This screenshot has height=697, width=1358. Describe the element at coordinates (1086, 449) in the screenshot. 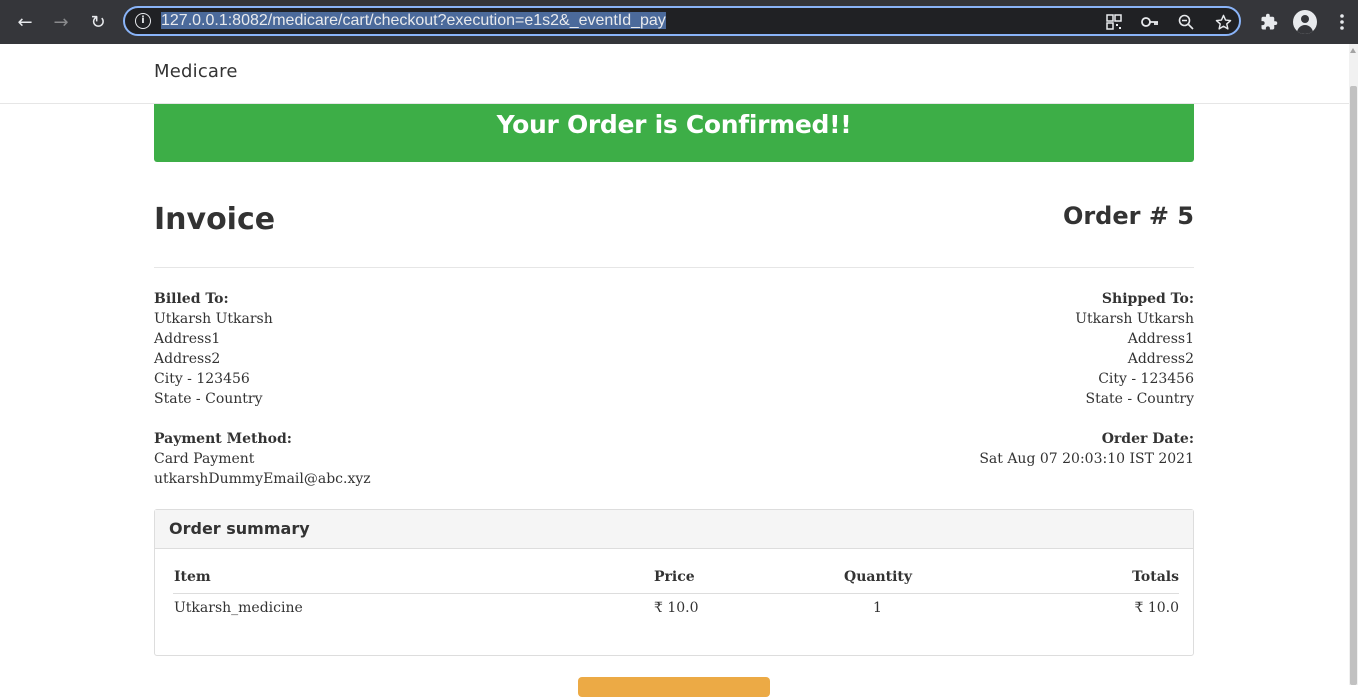

I see `order-date-block: Order Date: Sat Aug 07 20:03:10 IST 2021` at that location.